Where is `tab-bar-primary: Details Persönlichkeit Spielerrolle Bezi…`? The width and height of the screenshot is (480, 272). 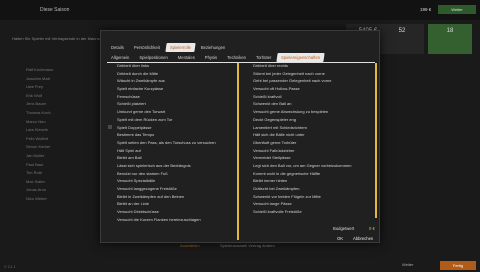
tab-bar-primary: Details Persönlichkeit Spielerrolle Bezi… is located at coordinates (168, 47).